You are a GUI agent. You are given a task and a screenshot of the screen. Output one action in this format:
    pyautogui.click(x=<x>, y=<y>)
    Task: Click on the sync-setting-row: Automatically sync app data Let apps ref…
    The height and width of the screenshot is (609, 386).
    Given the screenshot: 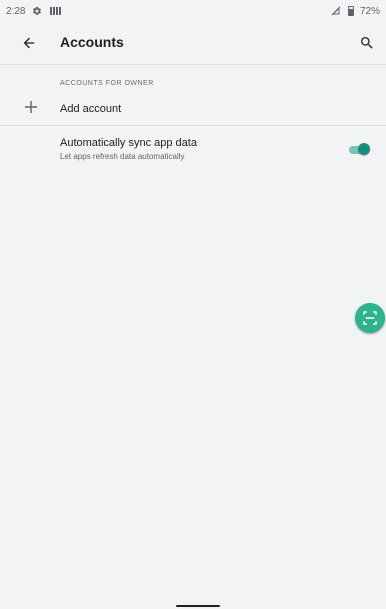 What is the action you would take?
    pyautogui.click(x=193, y=154)
    